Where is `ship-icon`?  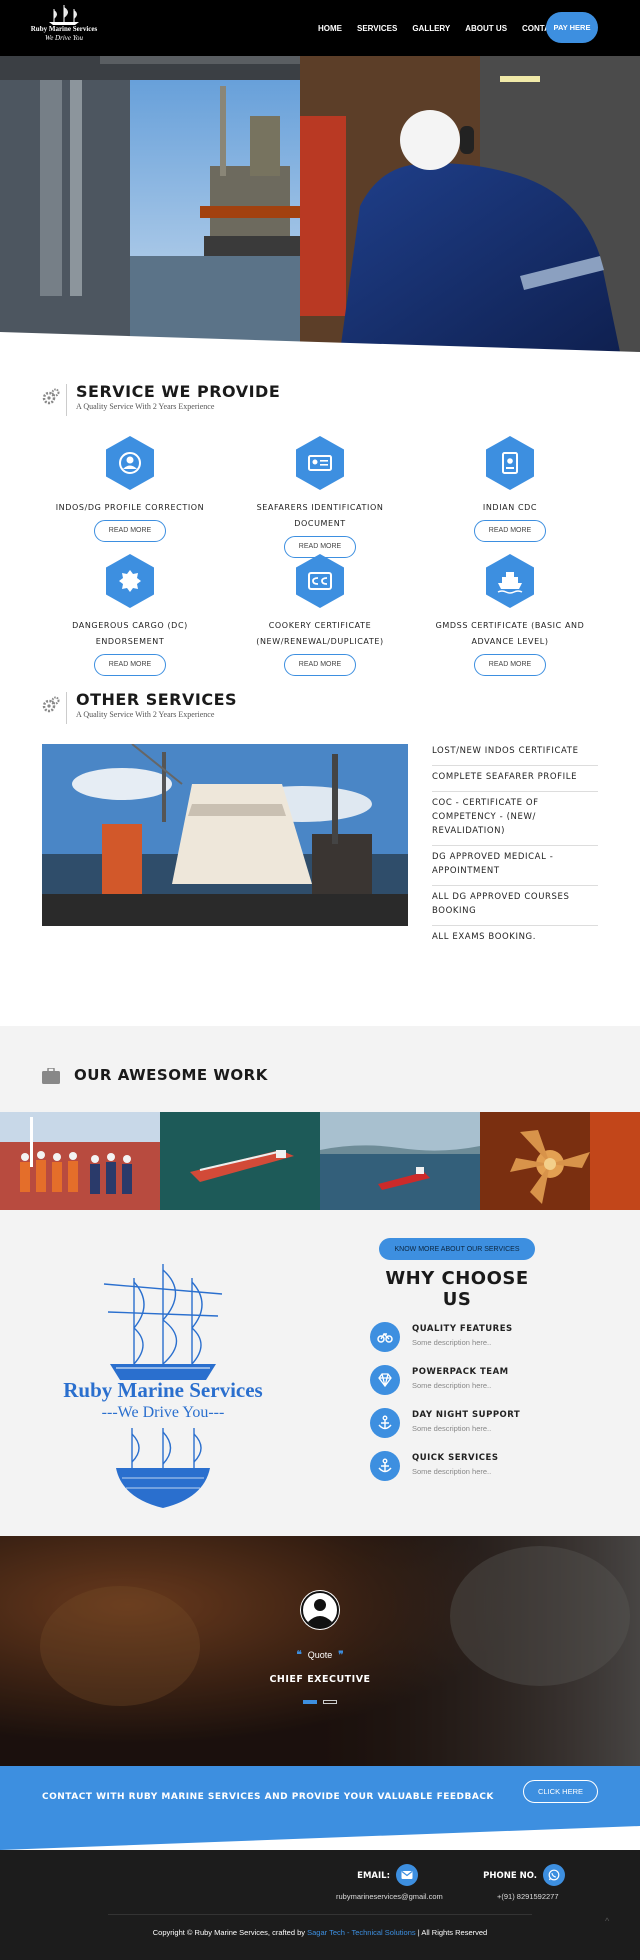 ship-icon is located at coordinates (510, 581).